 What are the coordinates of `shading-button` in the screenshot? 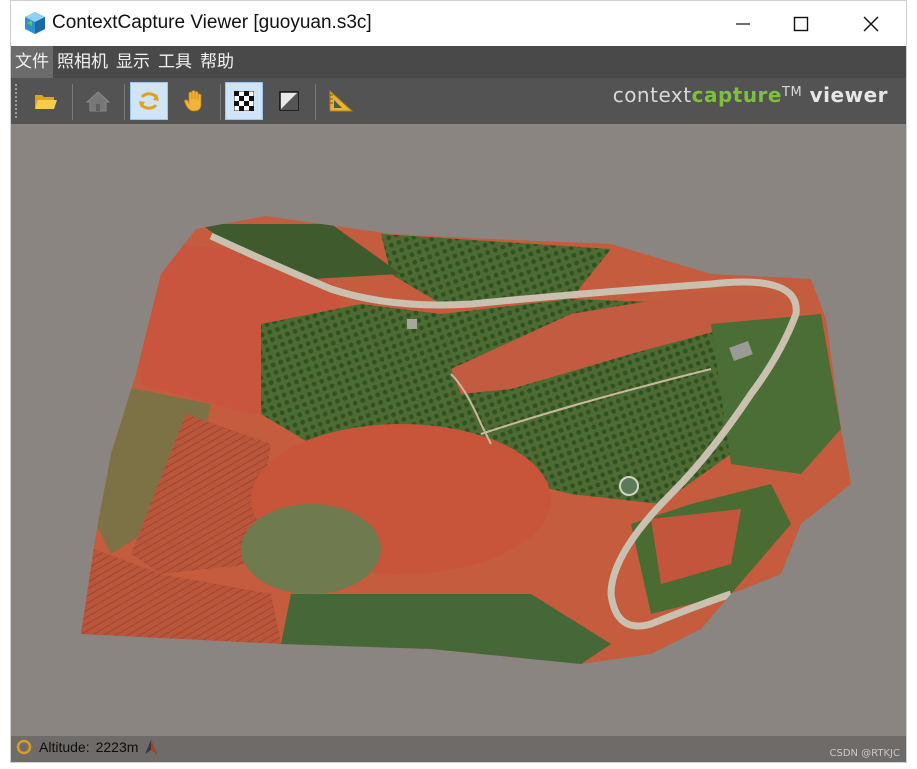 It's located at (289, 101).